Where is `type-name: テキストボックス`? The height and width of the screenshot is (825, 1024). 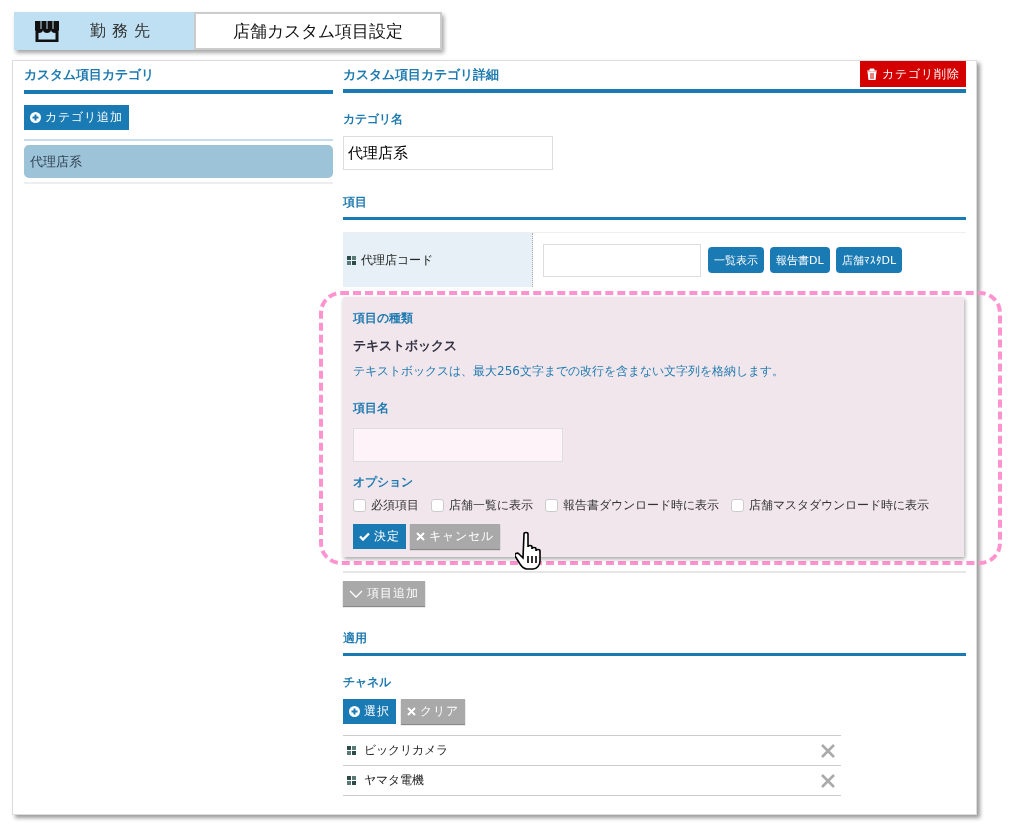 type-name: テキストボックス is located at coordinates (405, 346).